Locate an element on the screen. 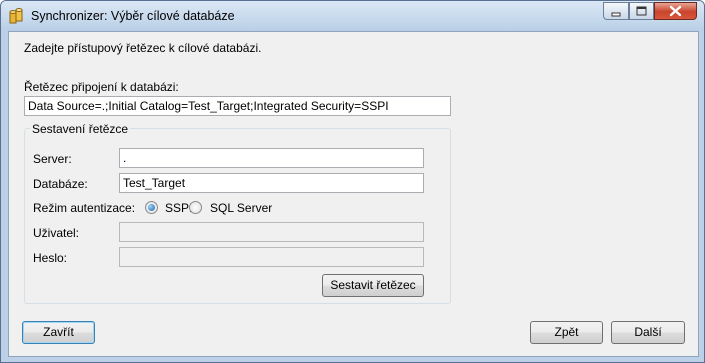 This screenshot has width=705, height=363. server-input: . is located at coordinates (271, 158).